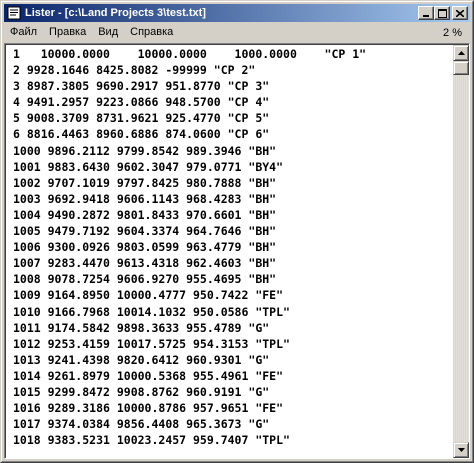  I want to click on file-line: 1000 9896.2112 9799.8542 989.3946 "BH", so click(145, 150).